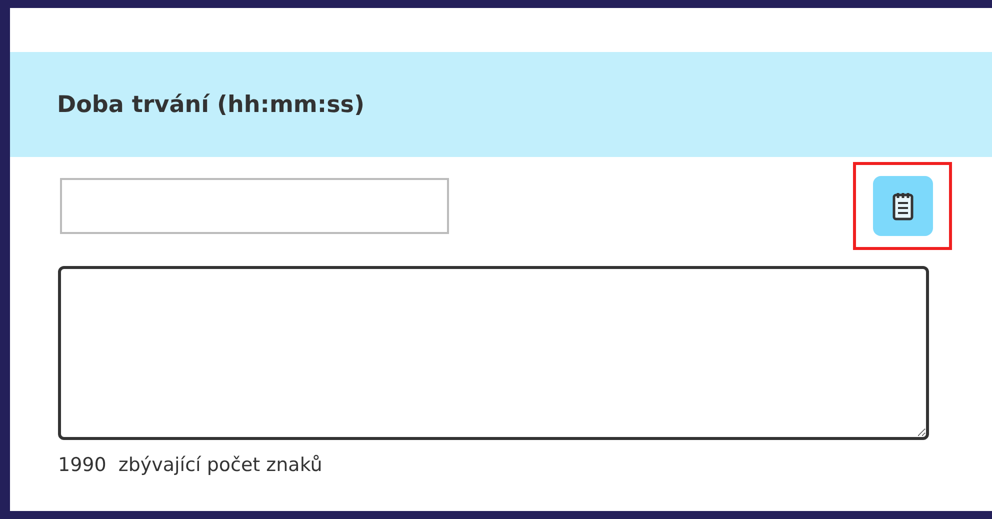  I want to click on duration-field, so click(254, 206).